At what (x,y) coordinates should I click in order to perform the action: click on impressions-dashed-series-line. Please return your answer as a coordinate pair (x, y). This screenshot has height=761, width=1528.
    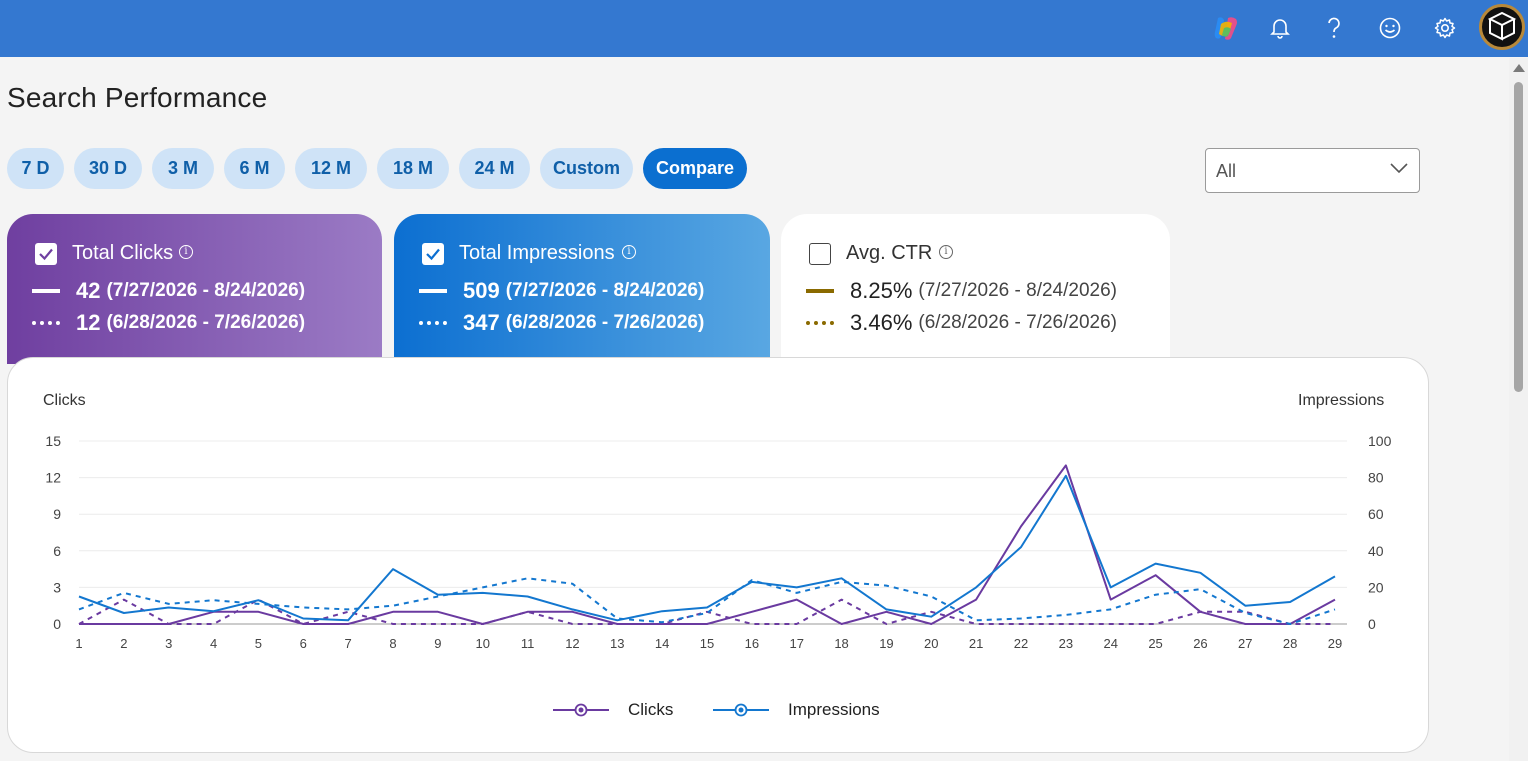
    Looking at the image, I should click on (707, 601).